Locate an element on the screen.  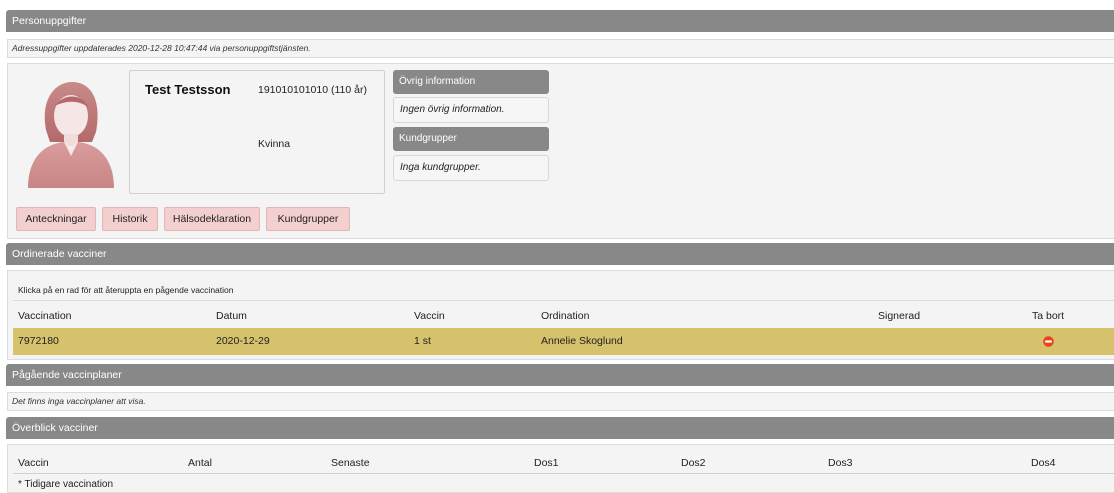
col-vaccination: Vaccination is located at coordinates (45, 316).